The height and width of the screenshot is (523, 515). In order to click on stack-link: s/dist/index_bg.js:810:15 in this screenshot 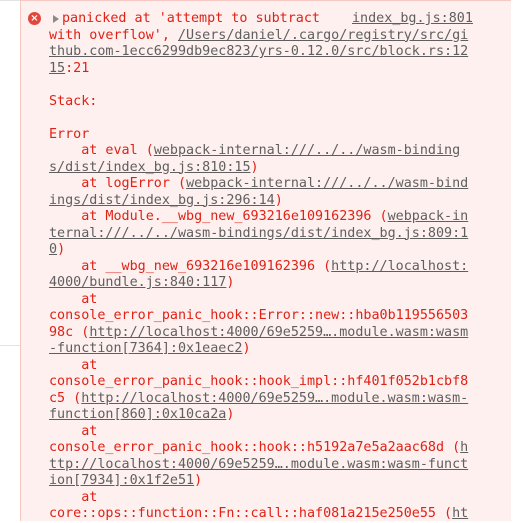, I will do `click(150, 167)`.